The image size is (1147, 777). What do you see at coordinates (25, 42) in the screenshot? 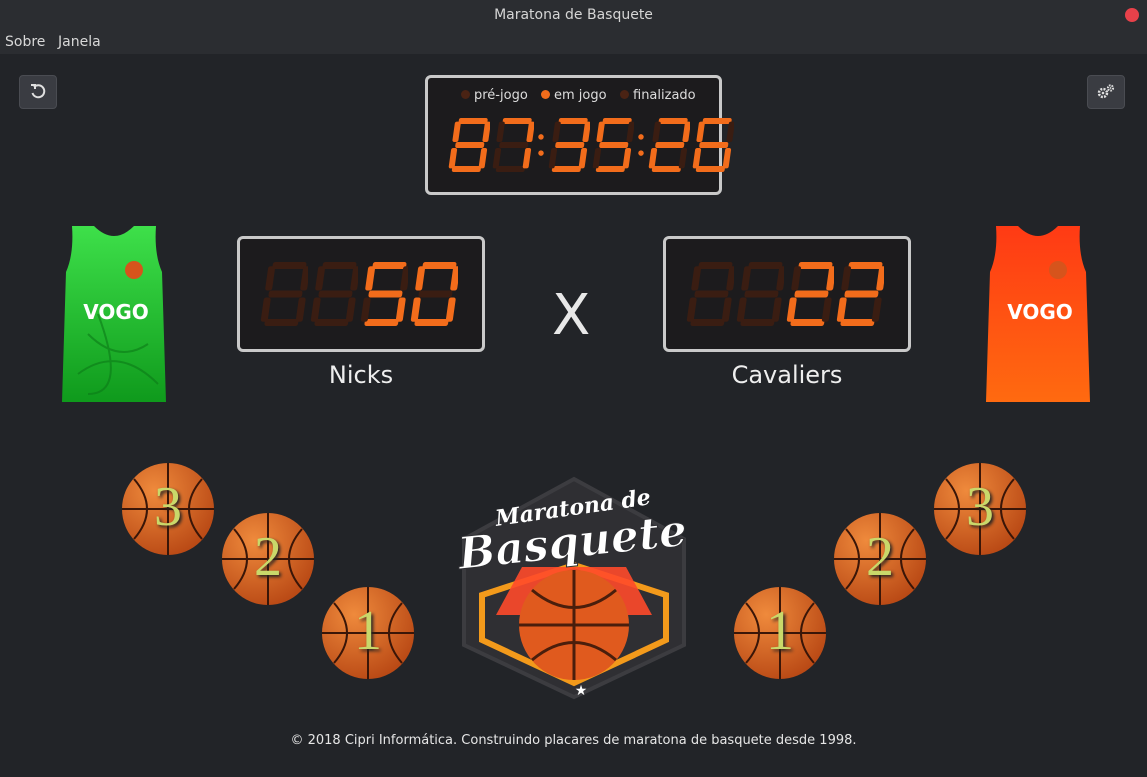
I see `menu-item-sobre: Sobre` at bounding box center [25, 42].